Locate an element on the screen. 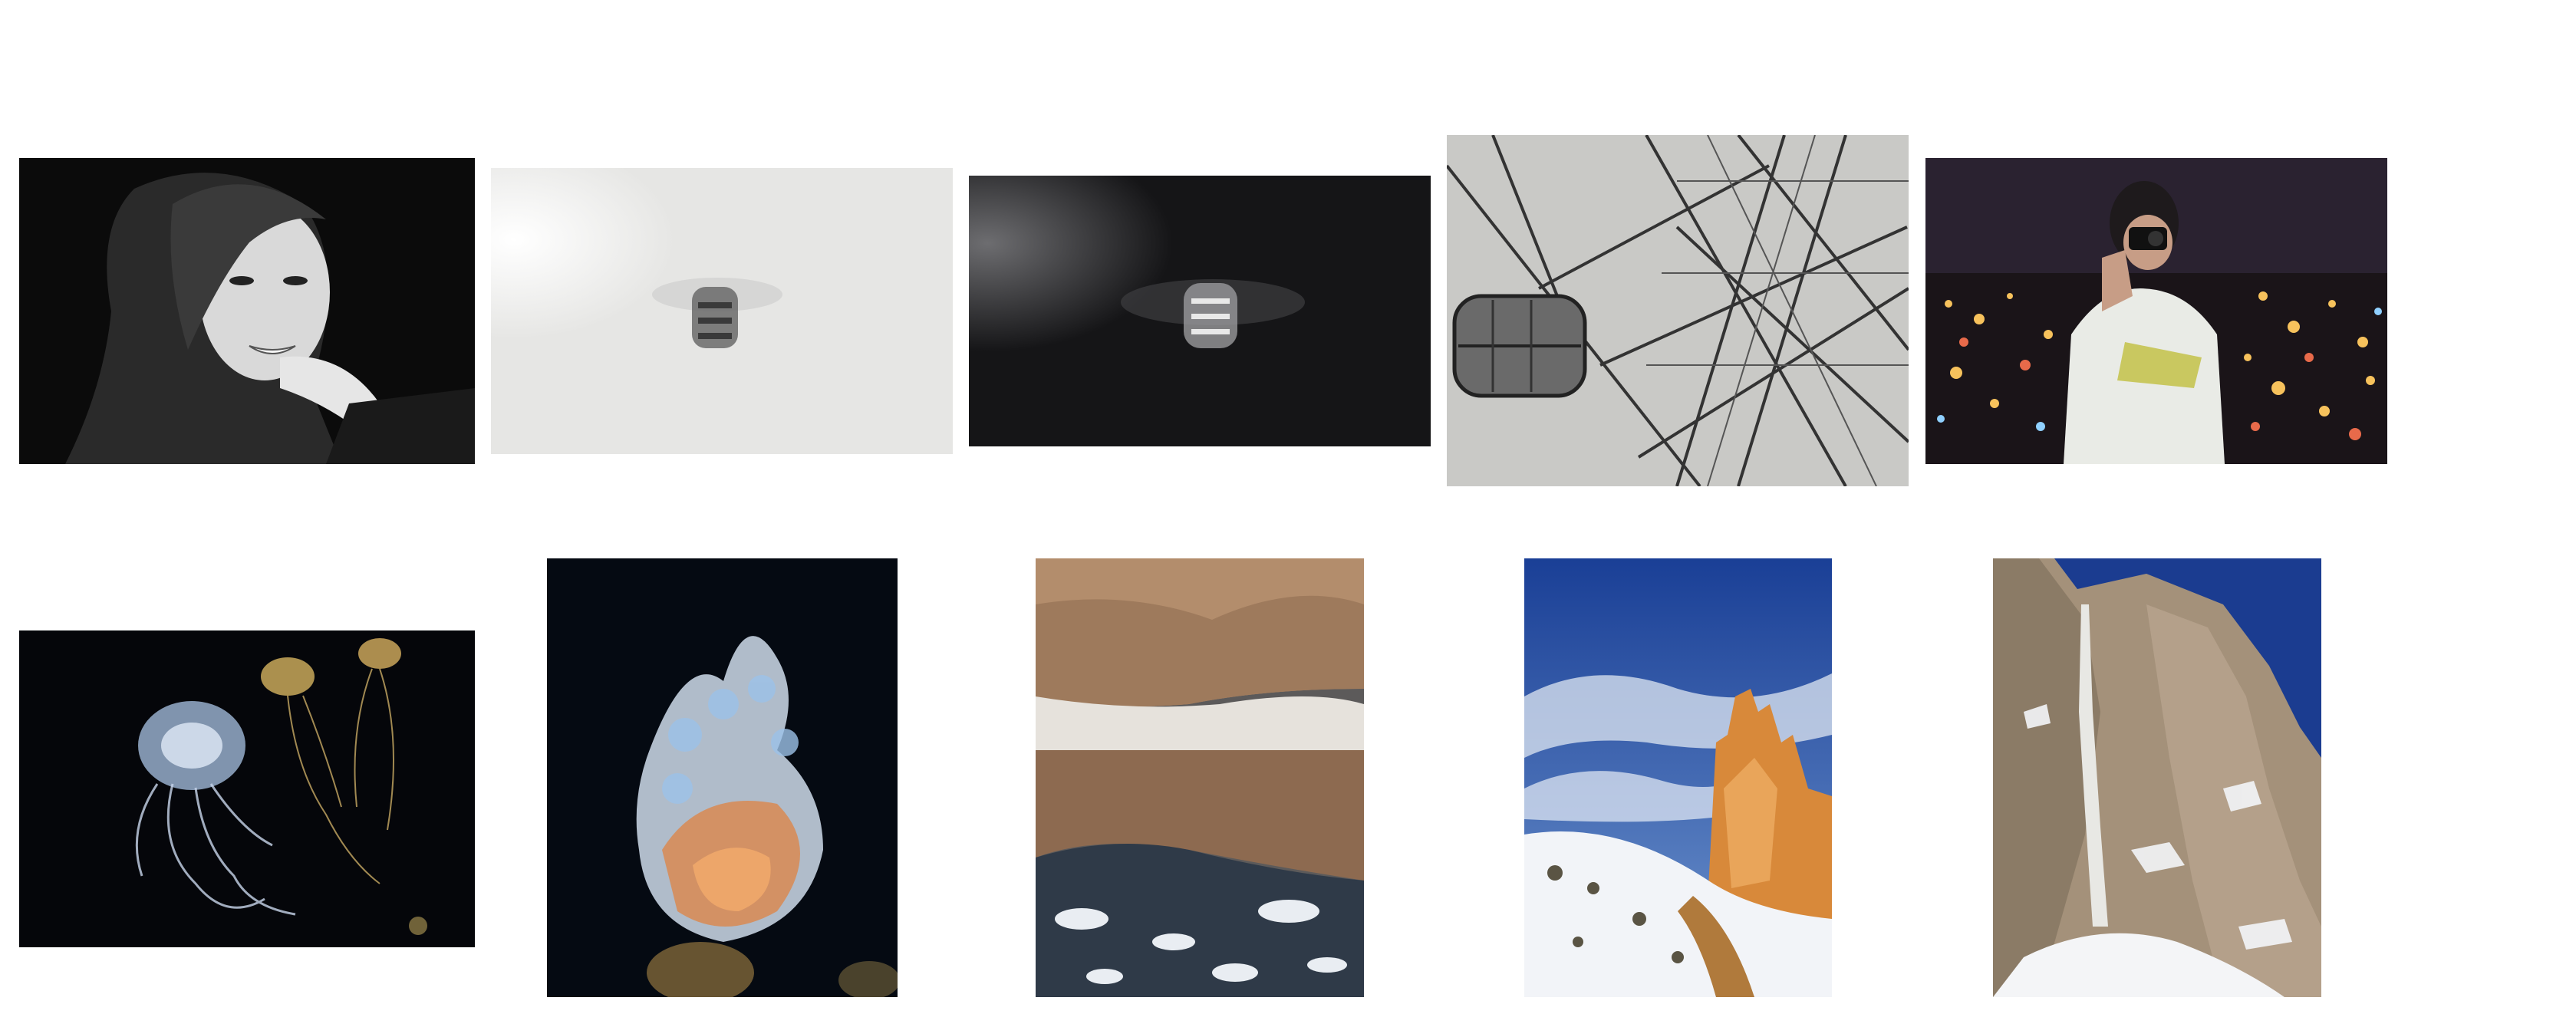 The height and width of the screenshot is (1014, 2576). photo-jellyfish-blur-dark is located at coordinates (1200, 311).